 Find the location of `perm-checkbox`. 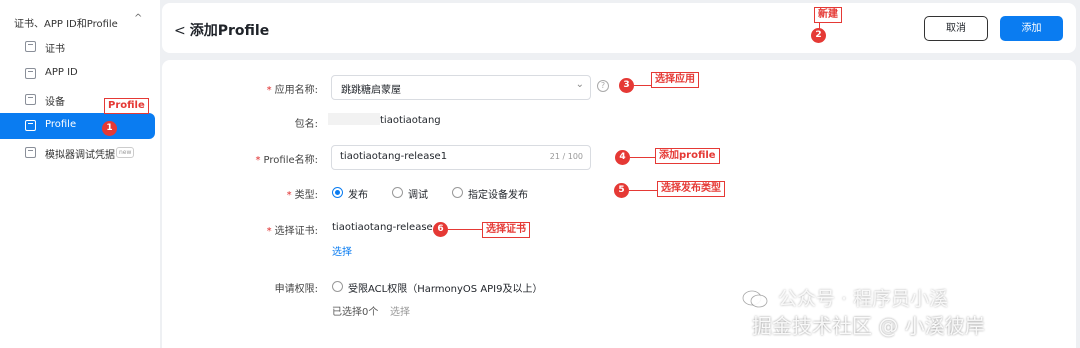

perm-checkbox is located at coordinates (337, 286).